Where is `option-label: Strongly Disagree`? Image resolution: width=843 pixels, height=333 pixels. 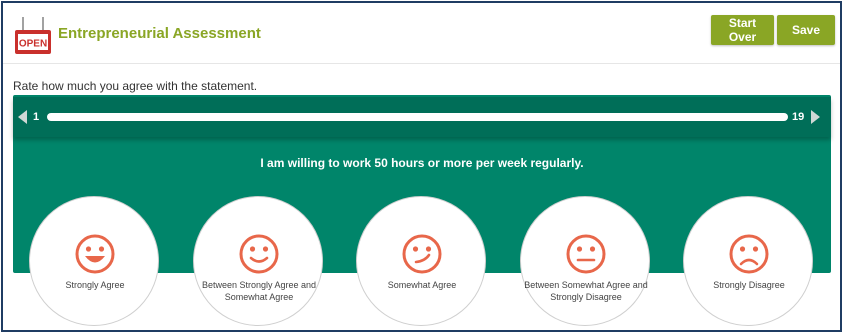 option-label: Strongly Disagree is located at coordinates (749, 285).